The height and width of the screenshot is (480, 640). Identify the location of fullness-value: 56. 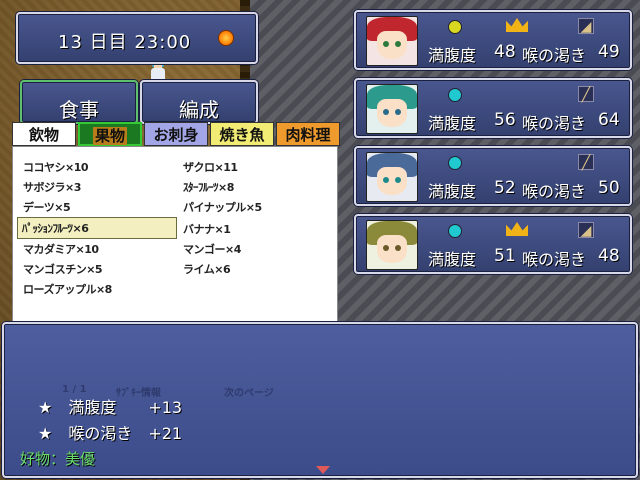
(505, 120).